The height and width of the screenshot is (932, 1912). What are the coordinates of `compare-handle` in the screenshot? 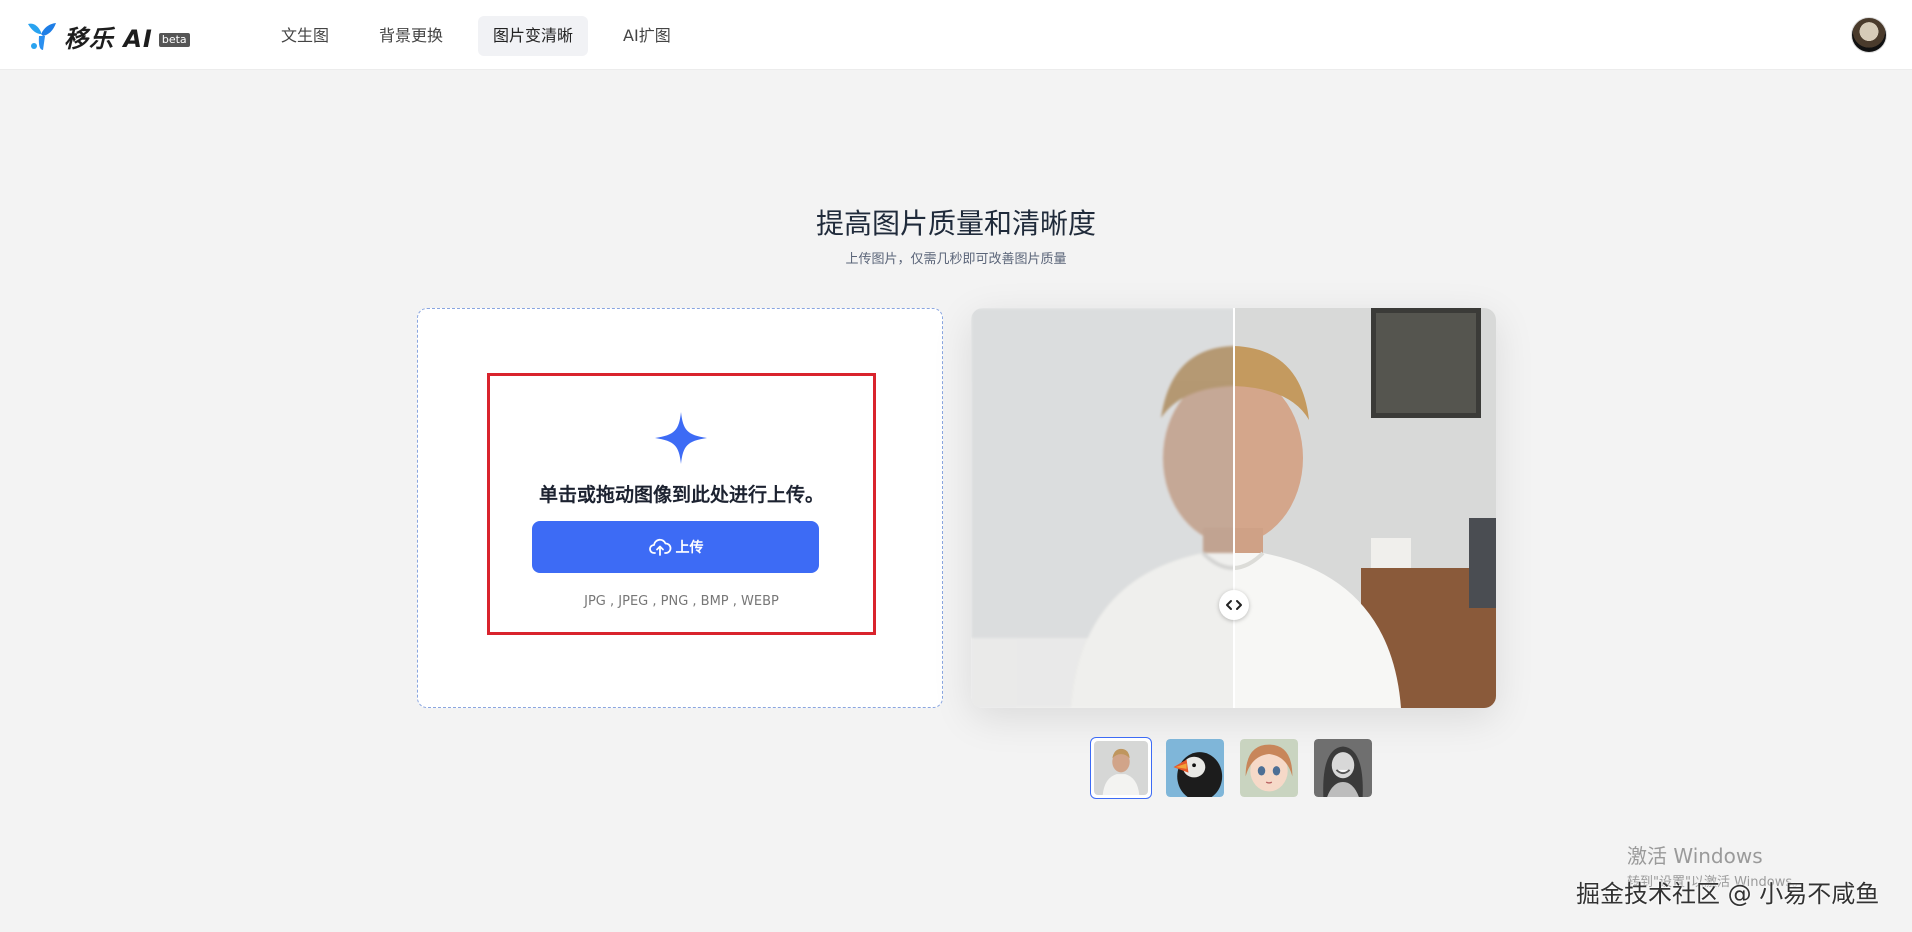 It's located at (1234, 605).